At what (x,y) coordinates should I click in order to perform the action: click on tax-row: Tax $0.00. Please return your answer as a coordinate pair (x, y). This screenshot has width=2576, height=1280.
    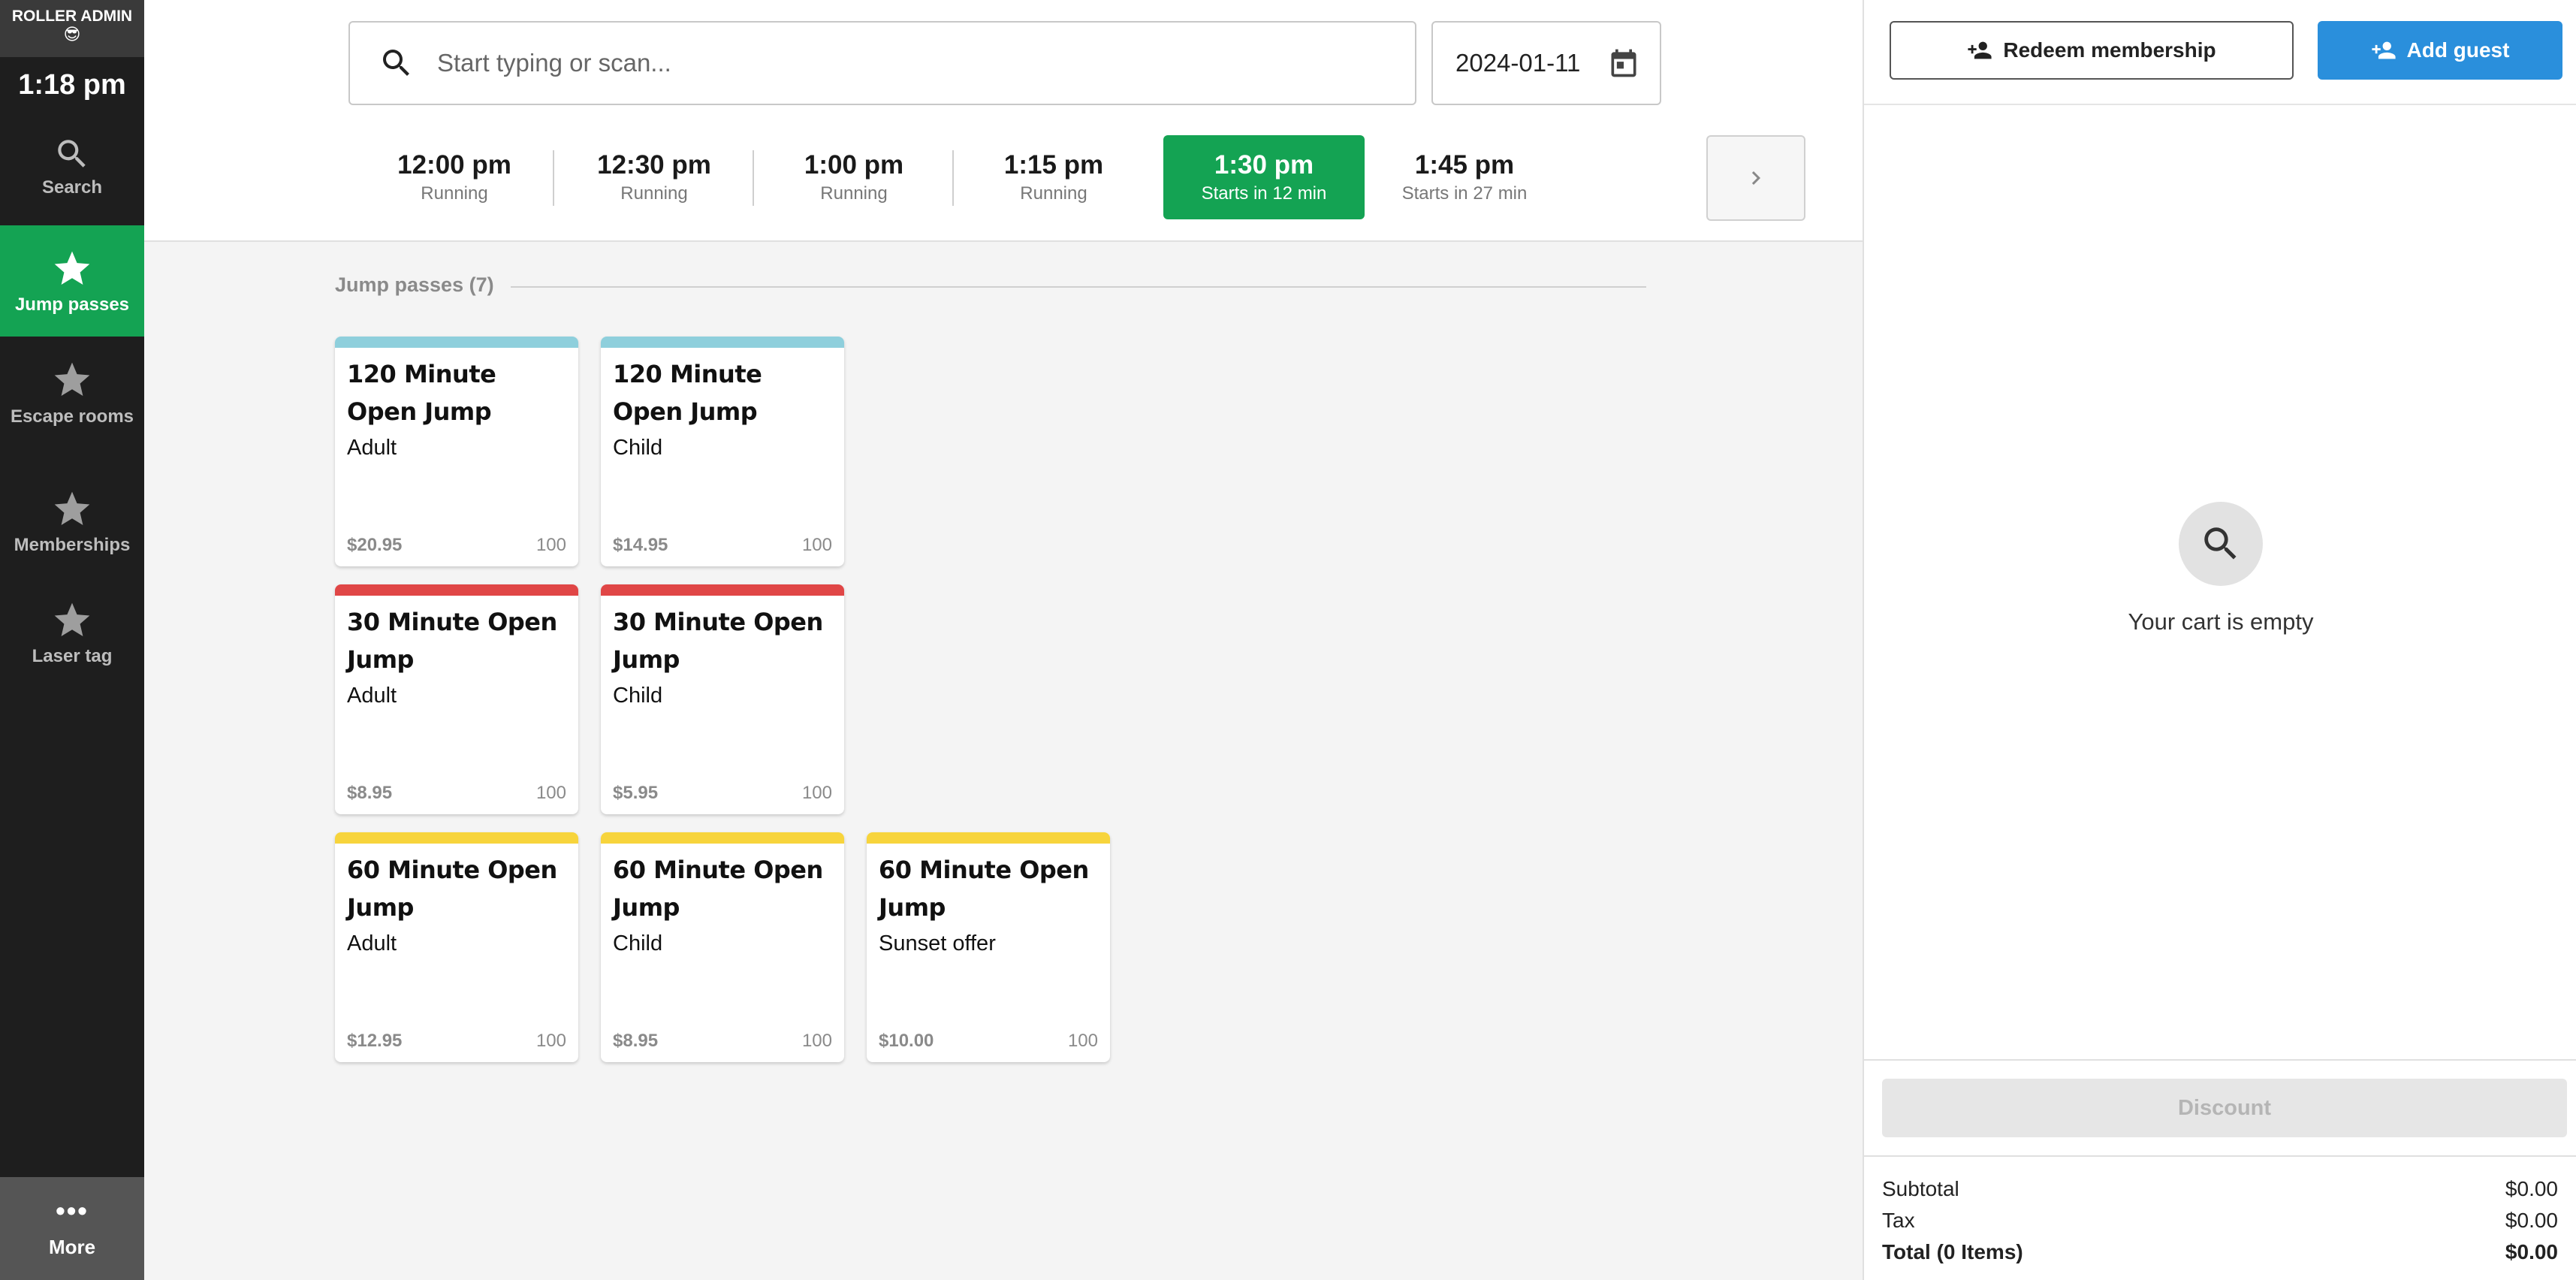
    Looking at the image, I should click on (2220, 1220).